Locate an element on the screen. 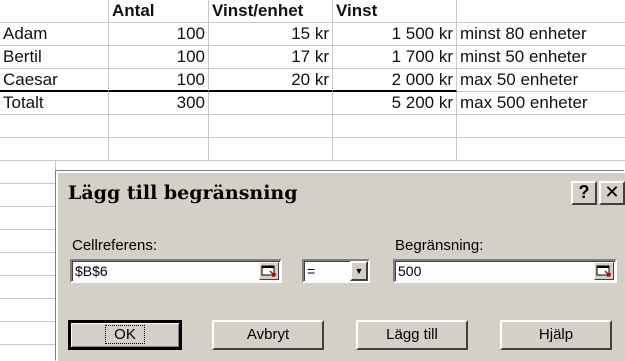  cell-total-vinst-enhet is located at coordinates (271, 103).